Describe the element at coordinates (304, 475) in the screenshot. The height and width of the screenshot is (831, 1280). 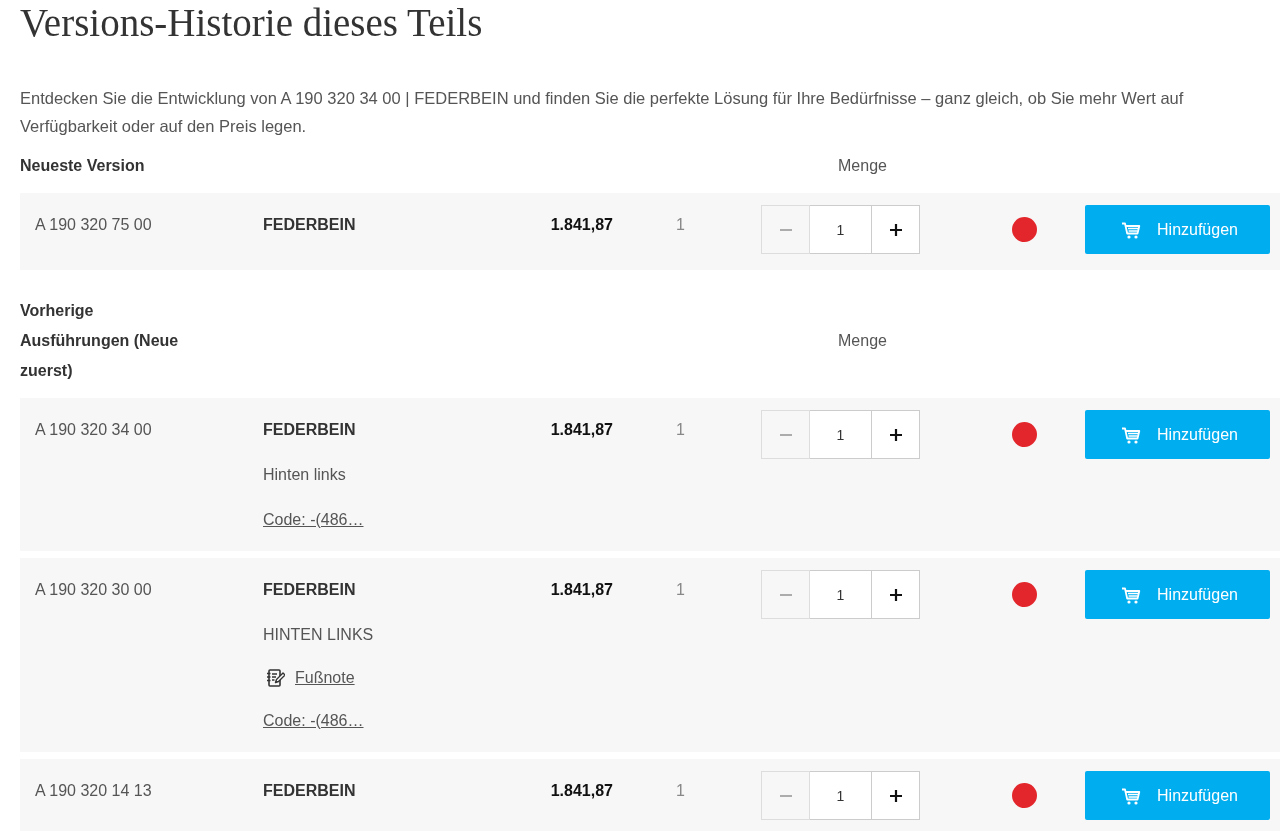
I see `part-description: Hinten links` at that location.